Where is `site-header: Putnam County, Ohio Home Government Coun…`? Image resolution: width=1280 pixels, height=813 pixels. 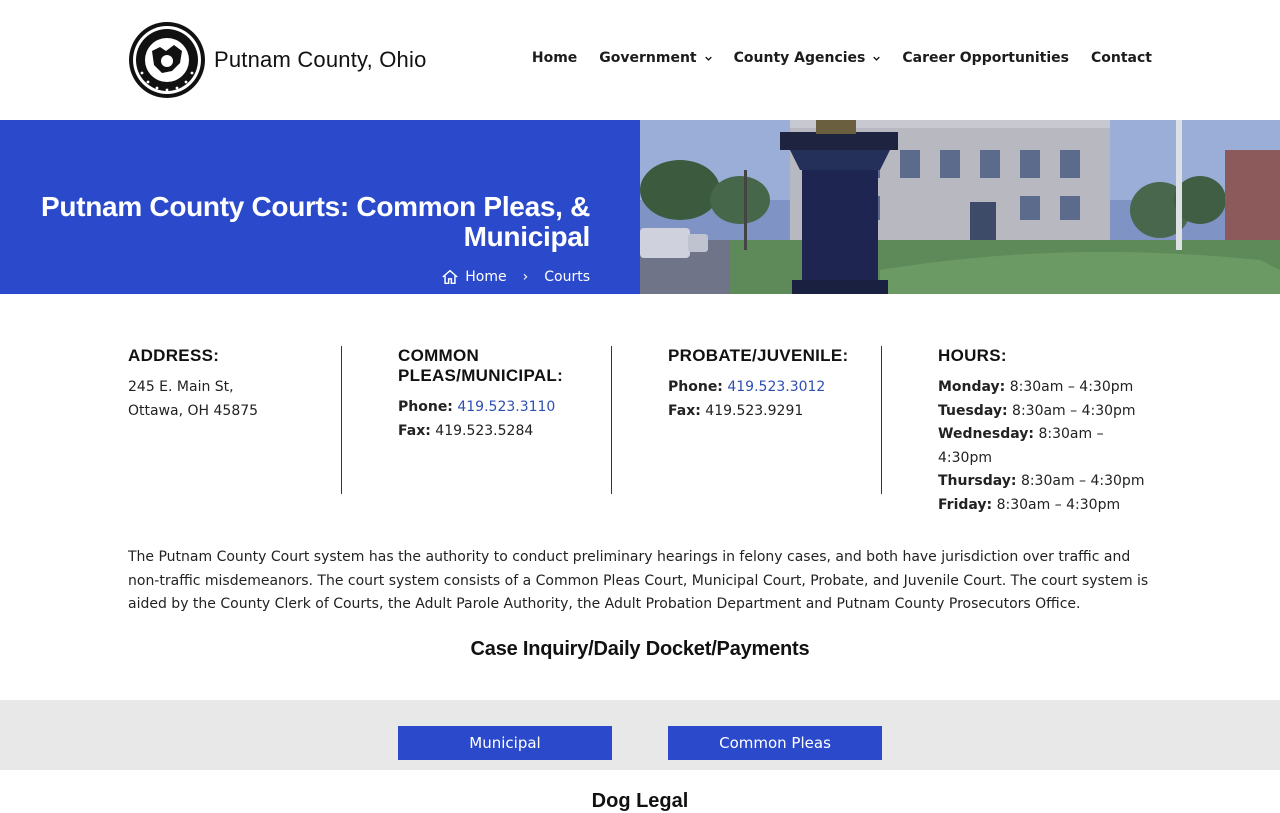 site-header: Putnam County, Ohio Home Government Coun… is located at coordinates (640, 60).